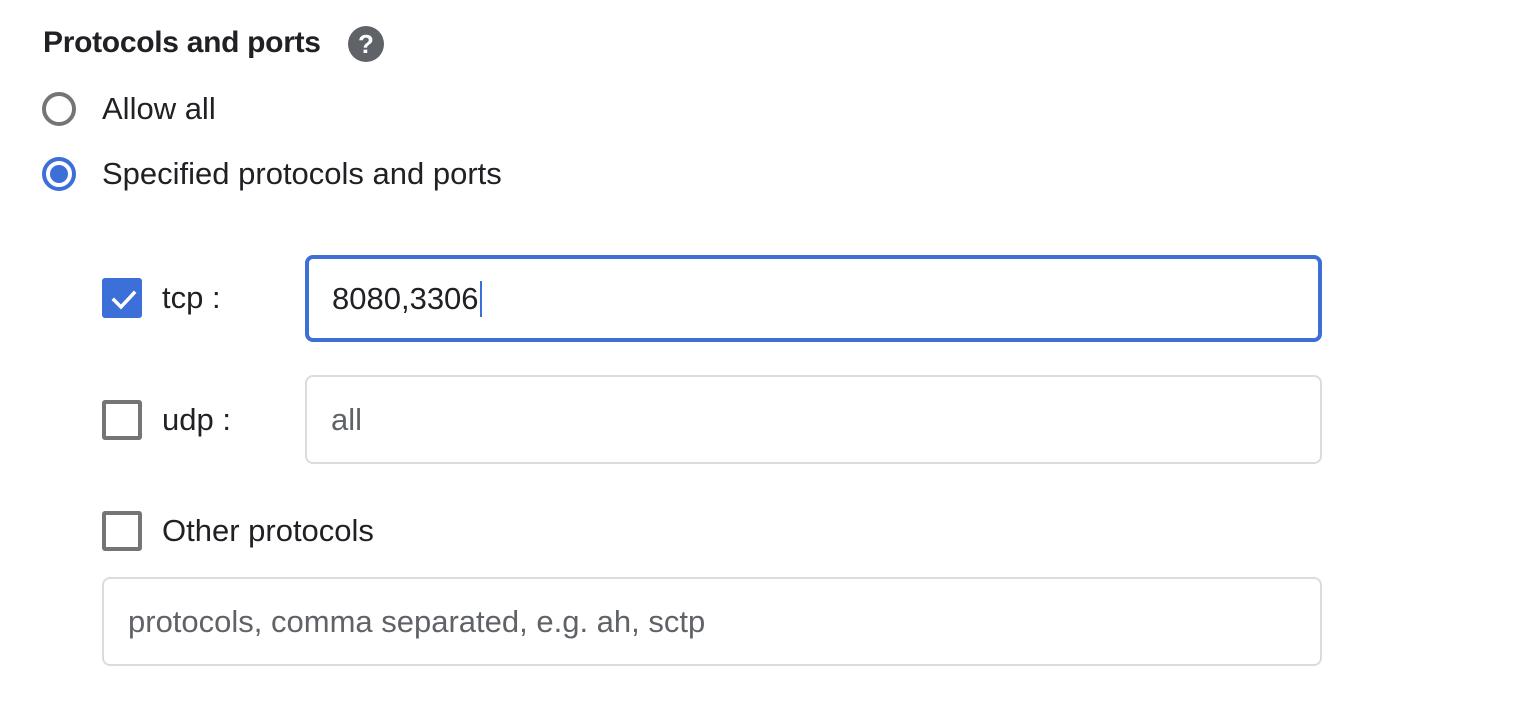 Image resolution: width=1519 pixels, height=705 pixels. Describe the element at coordinates (813, 419) in the screenshot. I see `udp-ports-input: all` at that location.